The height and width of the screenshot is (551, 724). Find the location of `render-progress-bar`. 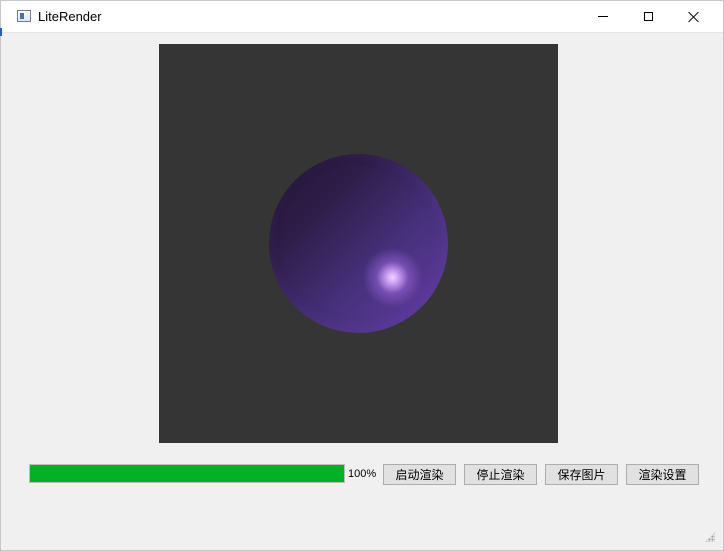

render-progress-bar is located at coordinates (187, 473).